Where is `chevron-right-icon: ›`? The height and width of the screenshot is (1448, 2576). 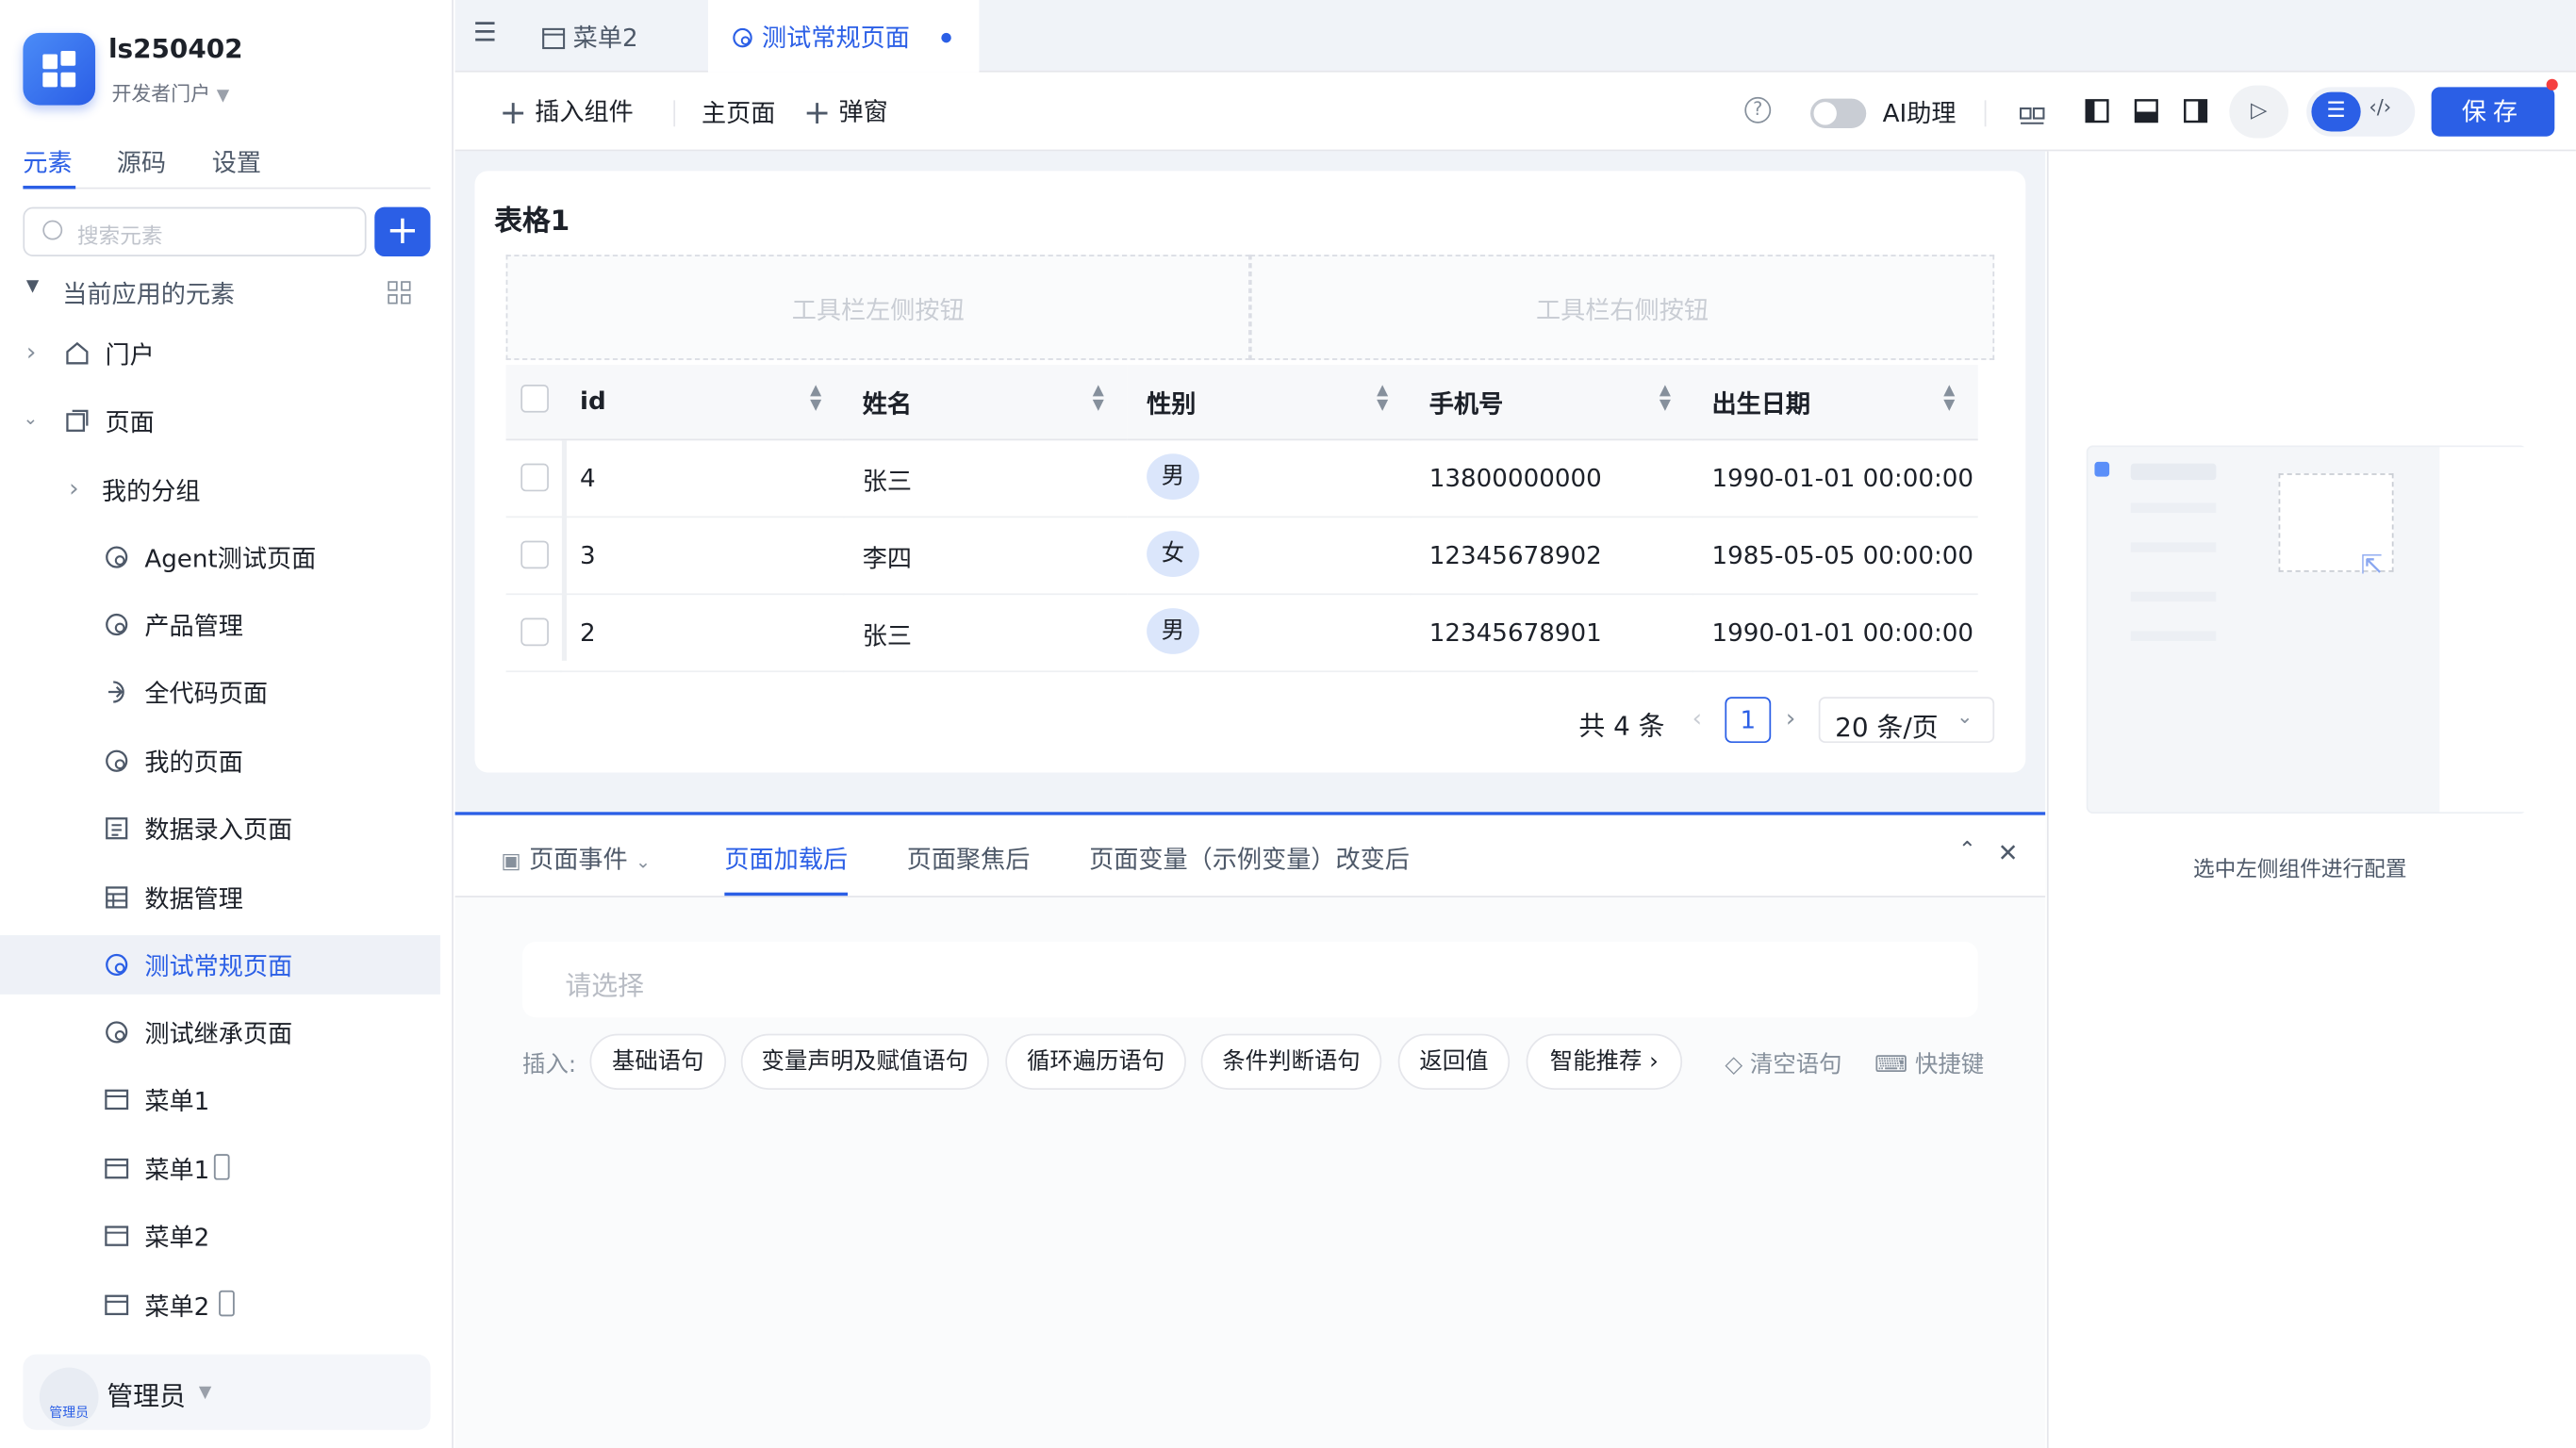 chevron-right-icon: › is located at coordinates (31, 352).